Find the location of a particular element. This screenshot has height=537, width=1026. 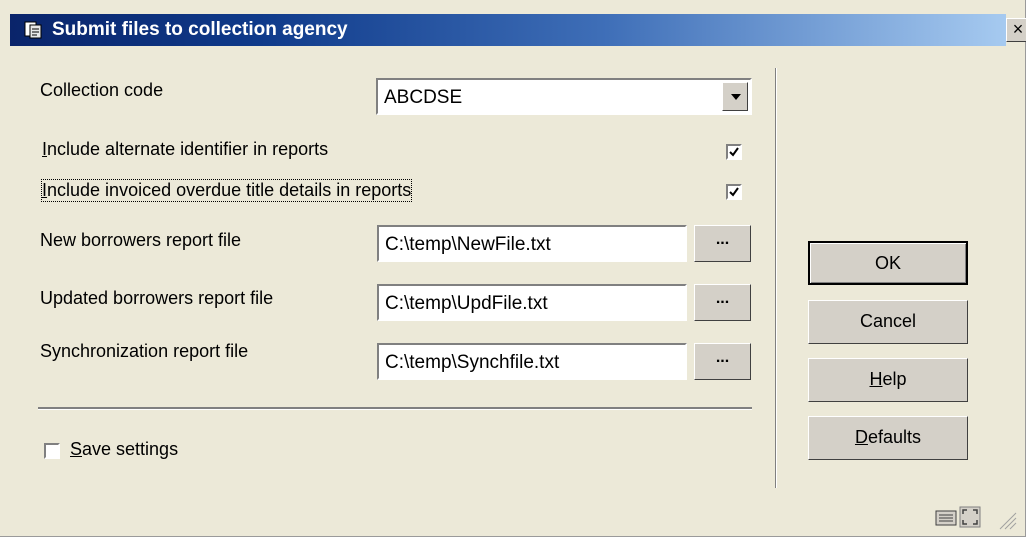

sync-report-label: Synchronization report file is located at coordinates (144, 351).